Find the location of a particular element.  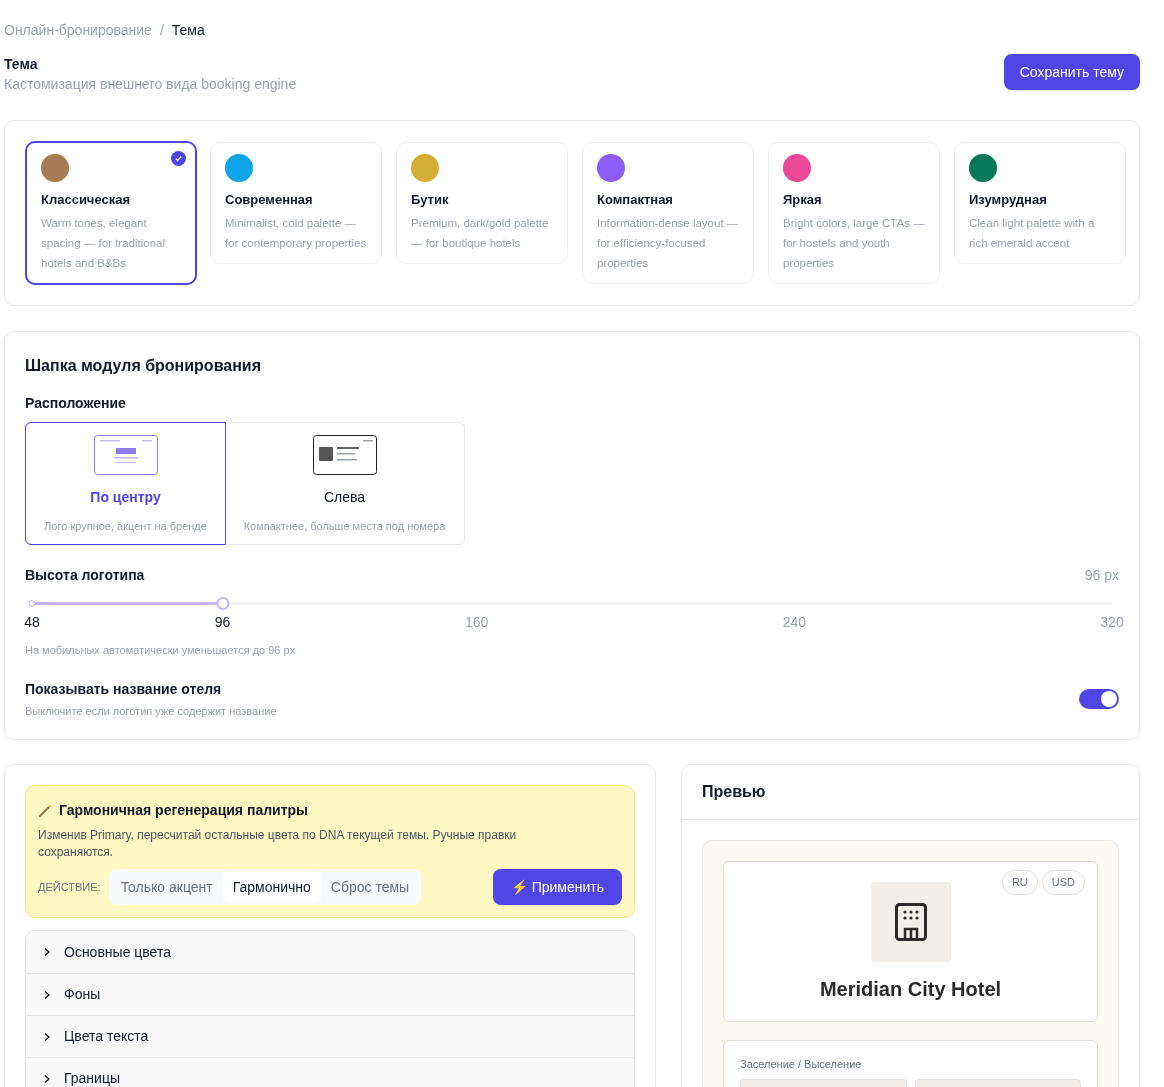

accordion-item: Границы is located at coordinates (330, 1072).